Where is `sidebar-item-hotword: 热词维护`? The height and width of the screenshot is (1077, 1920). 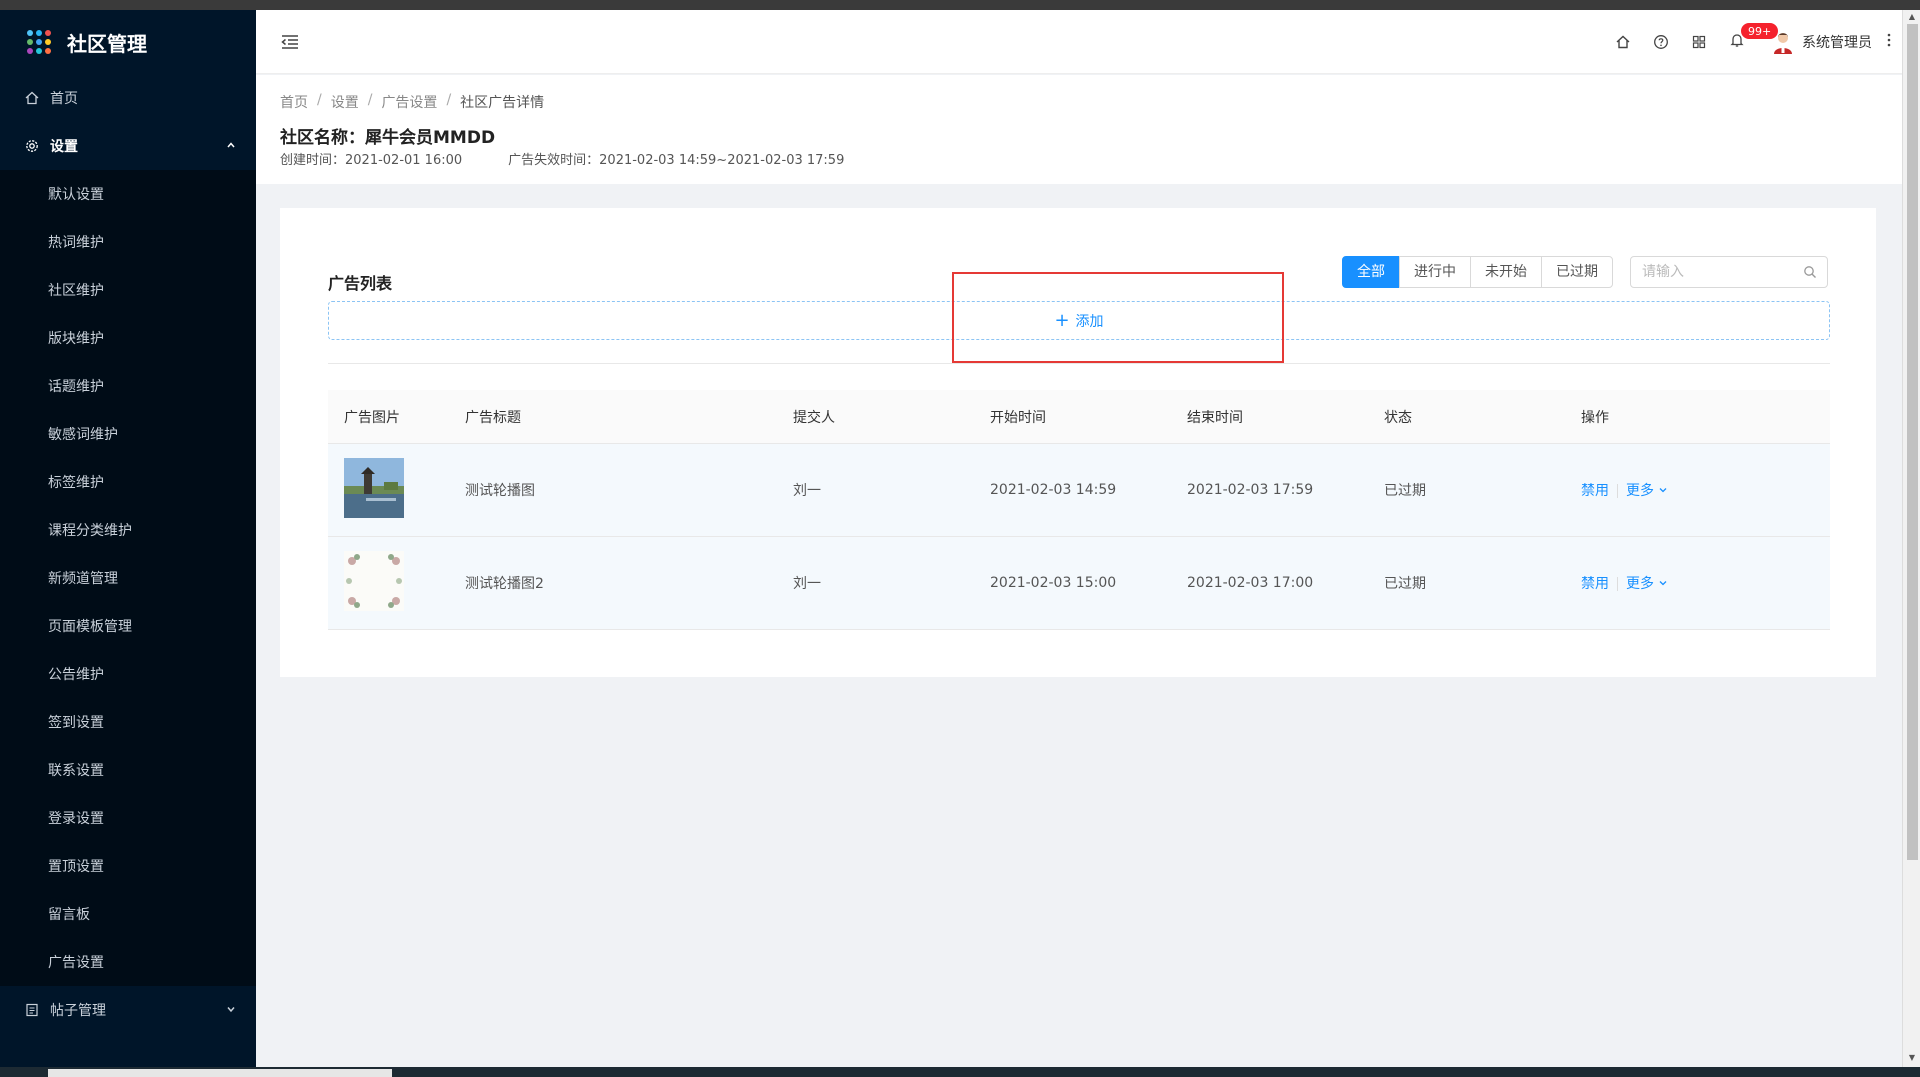
sidebar-item-hotword: 热词维护 is located at coordinates (128, 242).